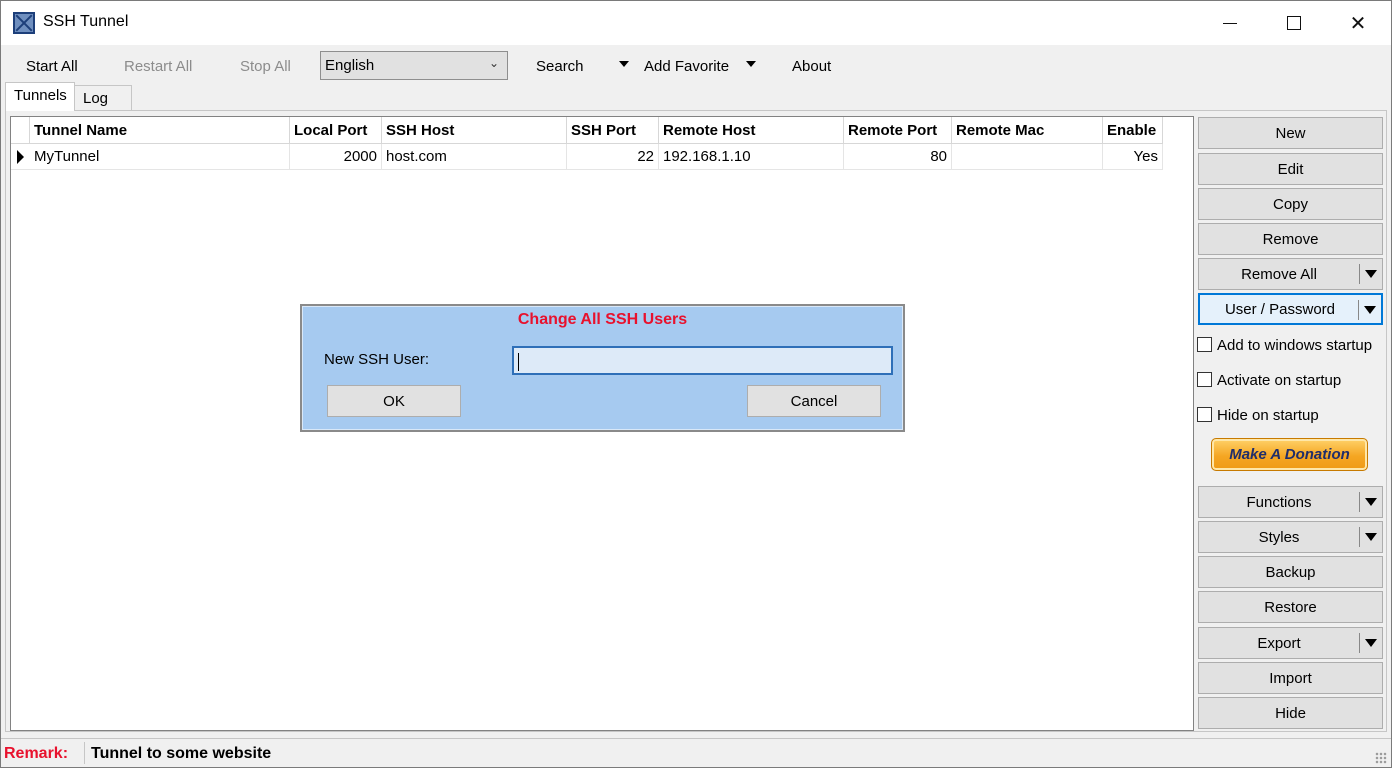  What do you see at coordinates (493, 63) in the screenshot?
I see `chevron-down-icon: ⌄` at bounding box center [493, 63].